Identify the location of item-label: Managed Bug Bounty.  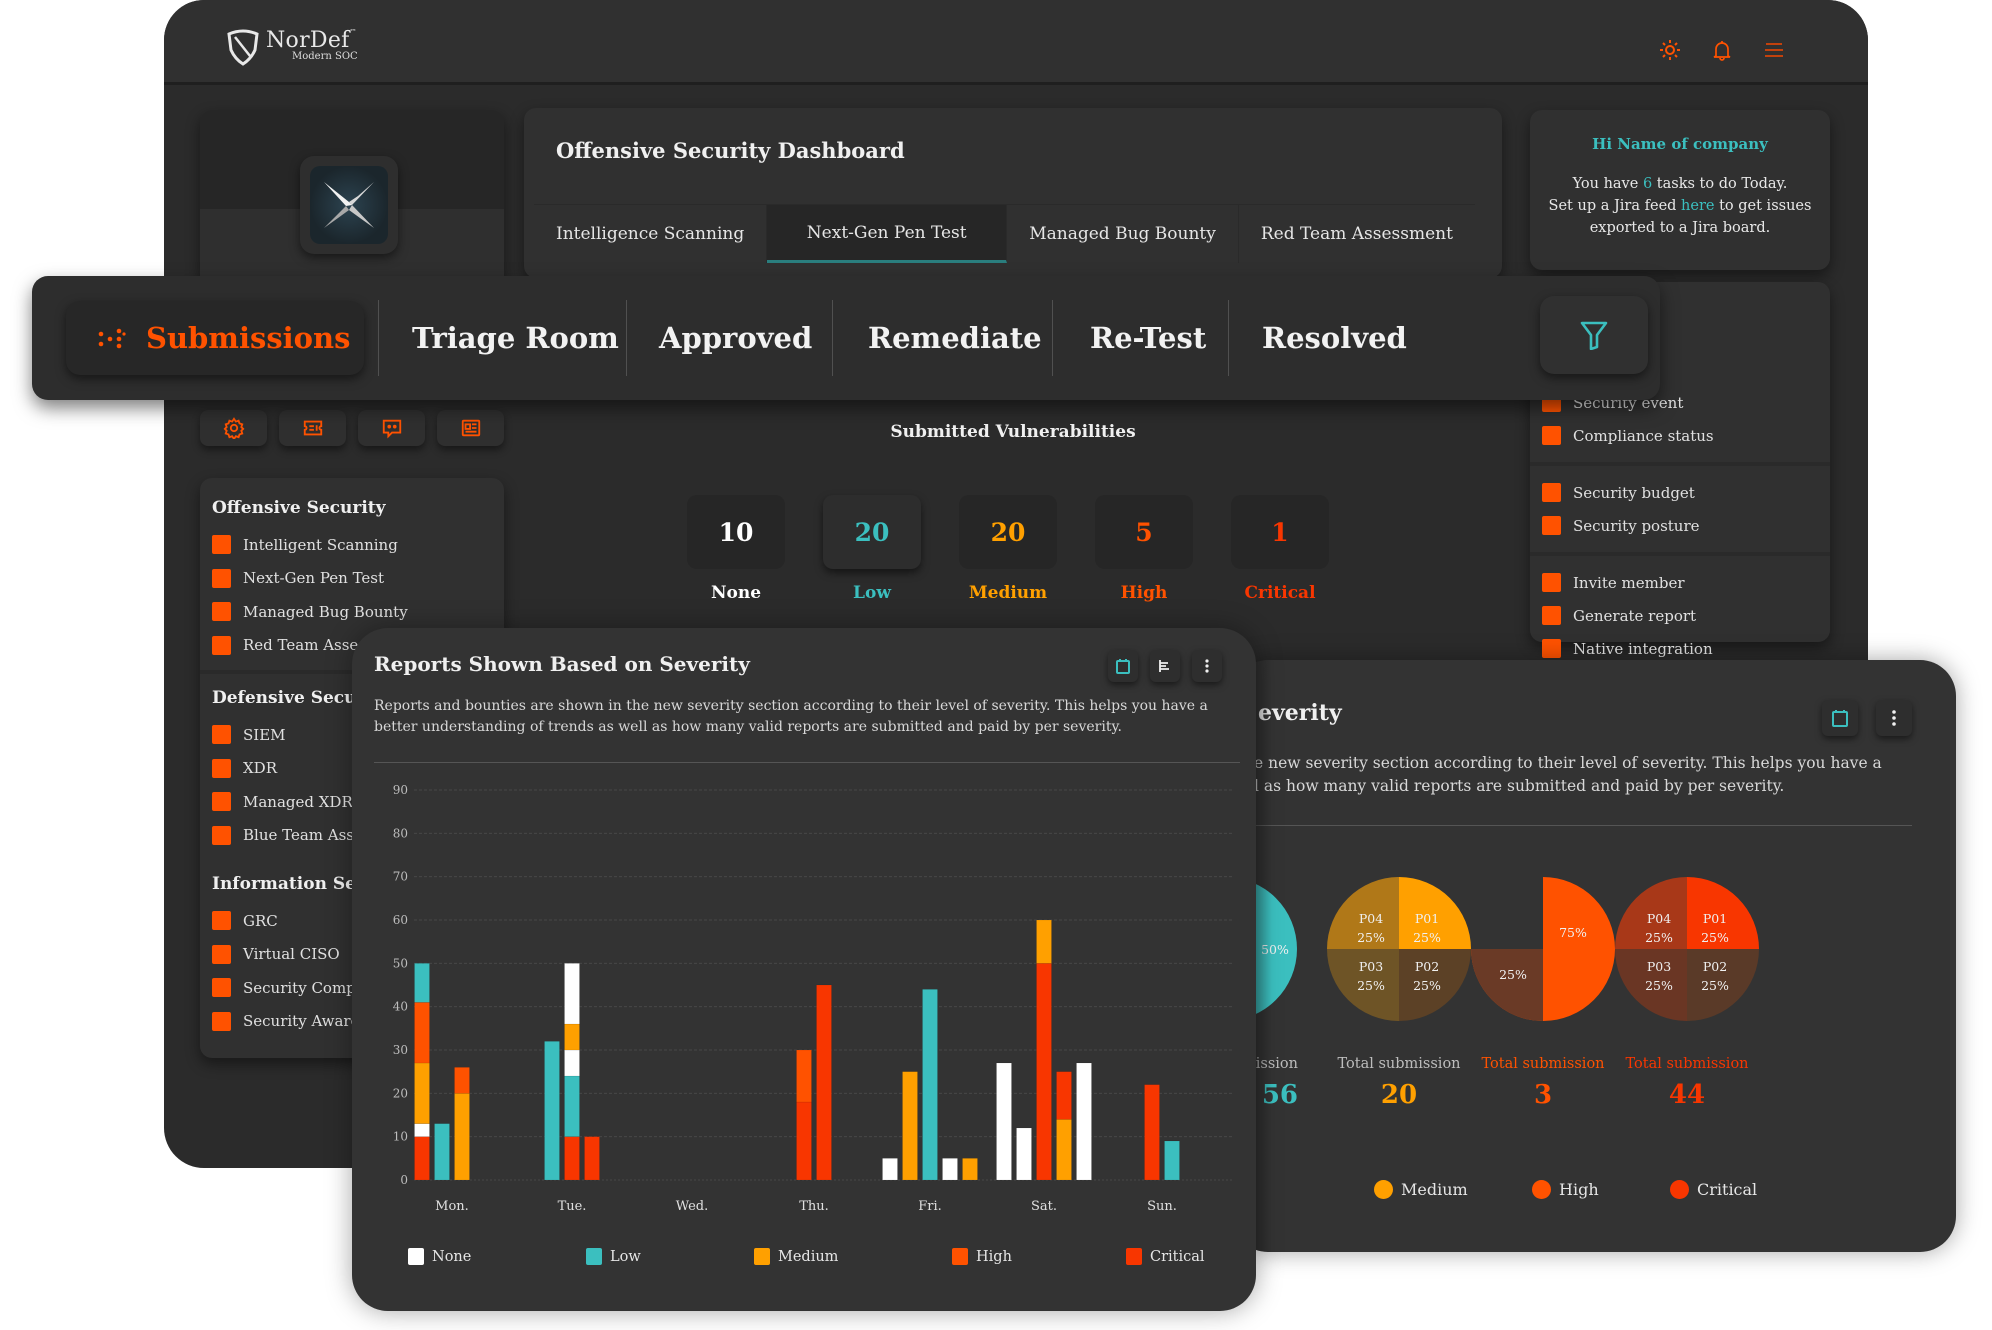
(325, 611).